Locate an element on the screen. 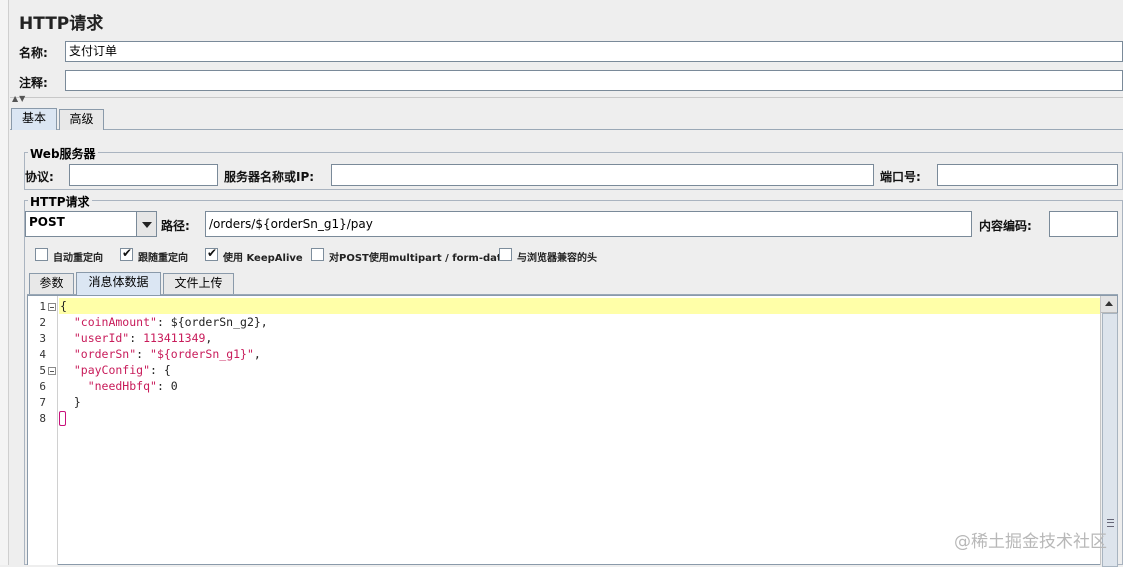  grip-icon is located at coordinates (1110, 523).